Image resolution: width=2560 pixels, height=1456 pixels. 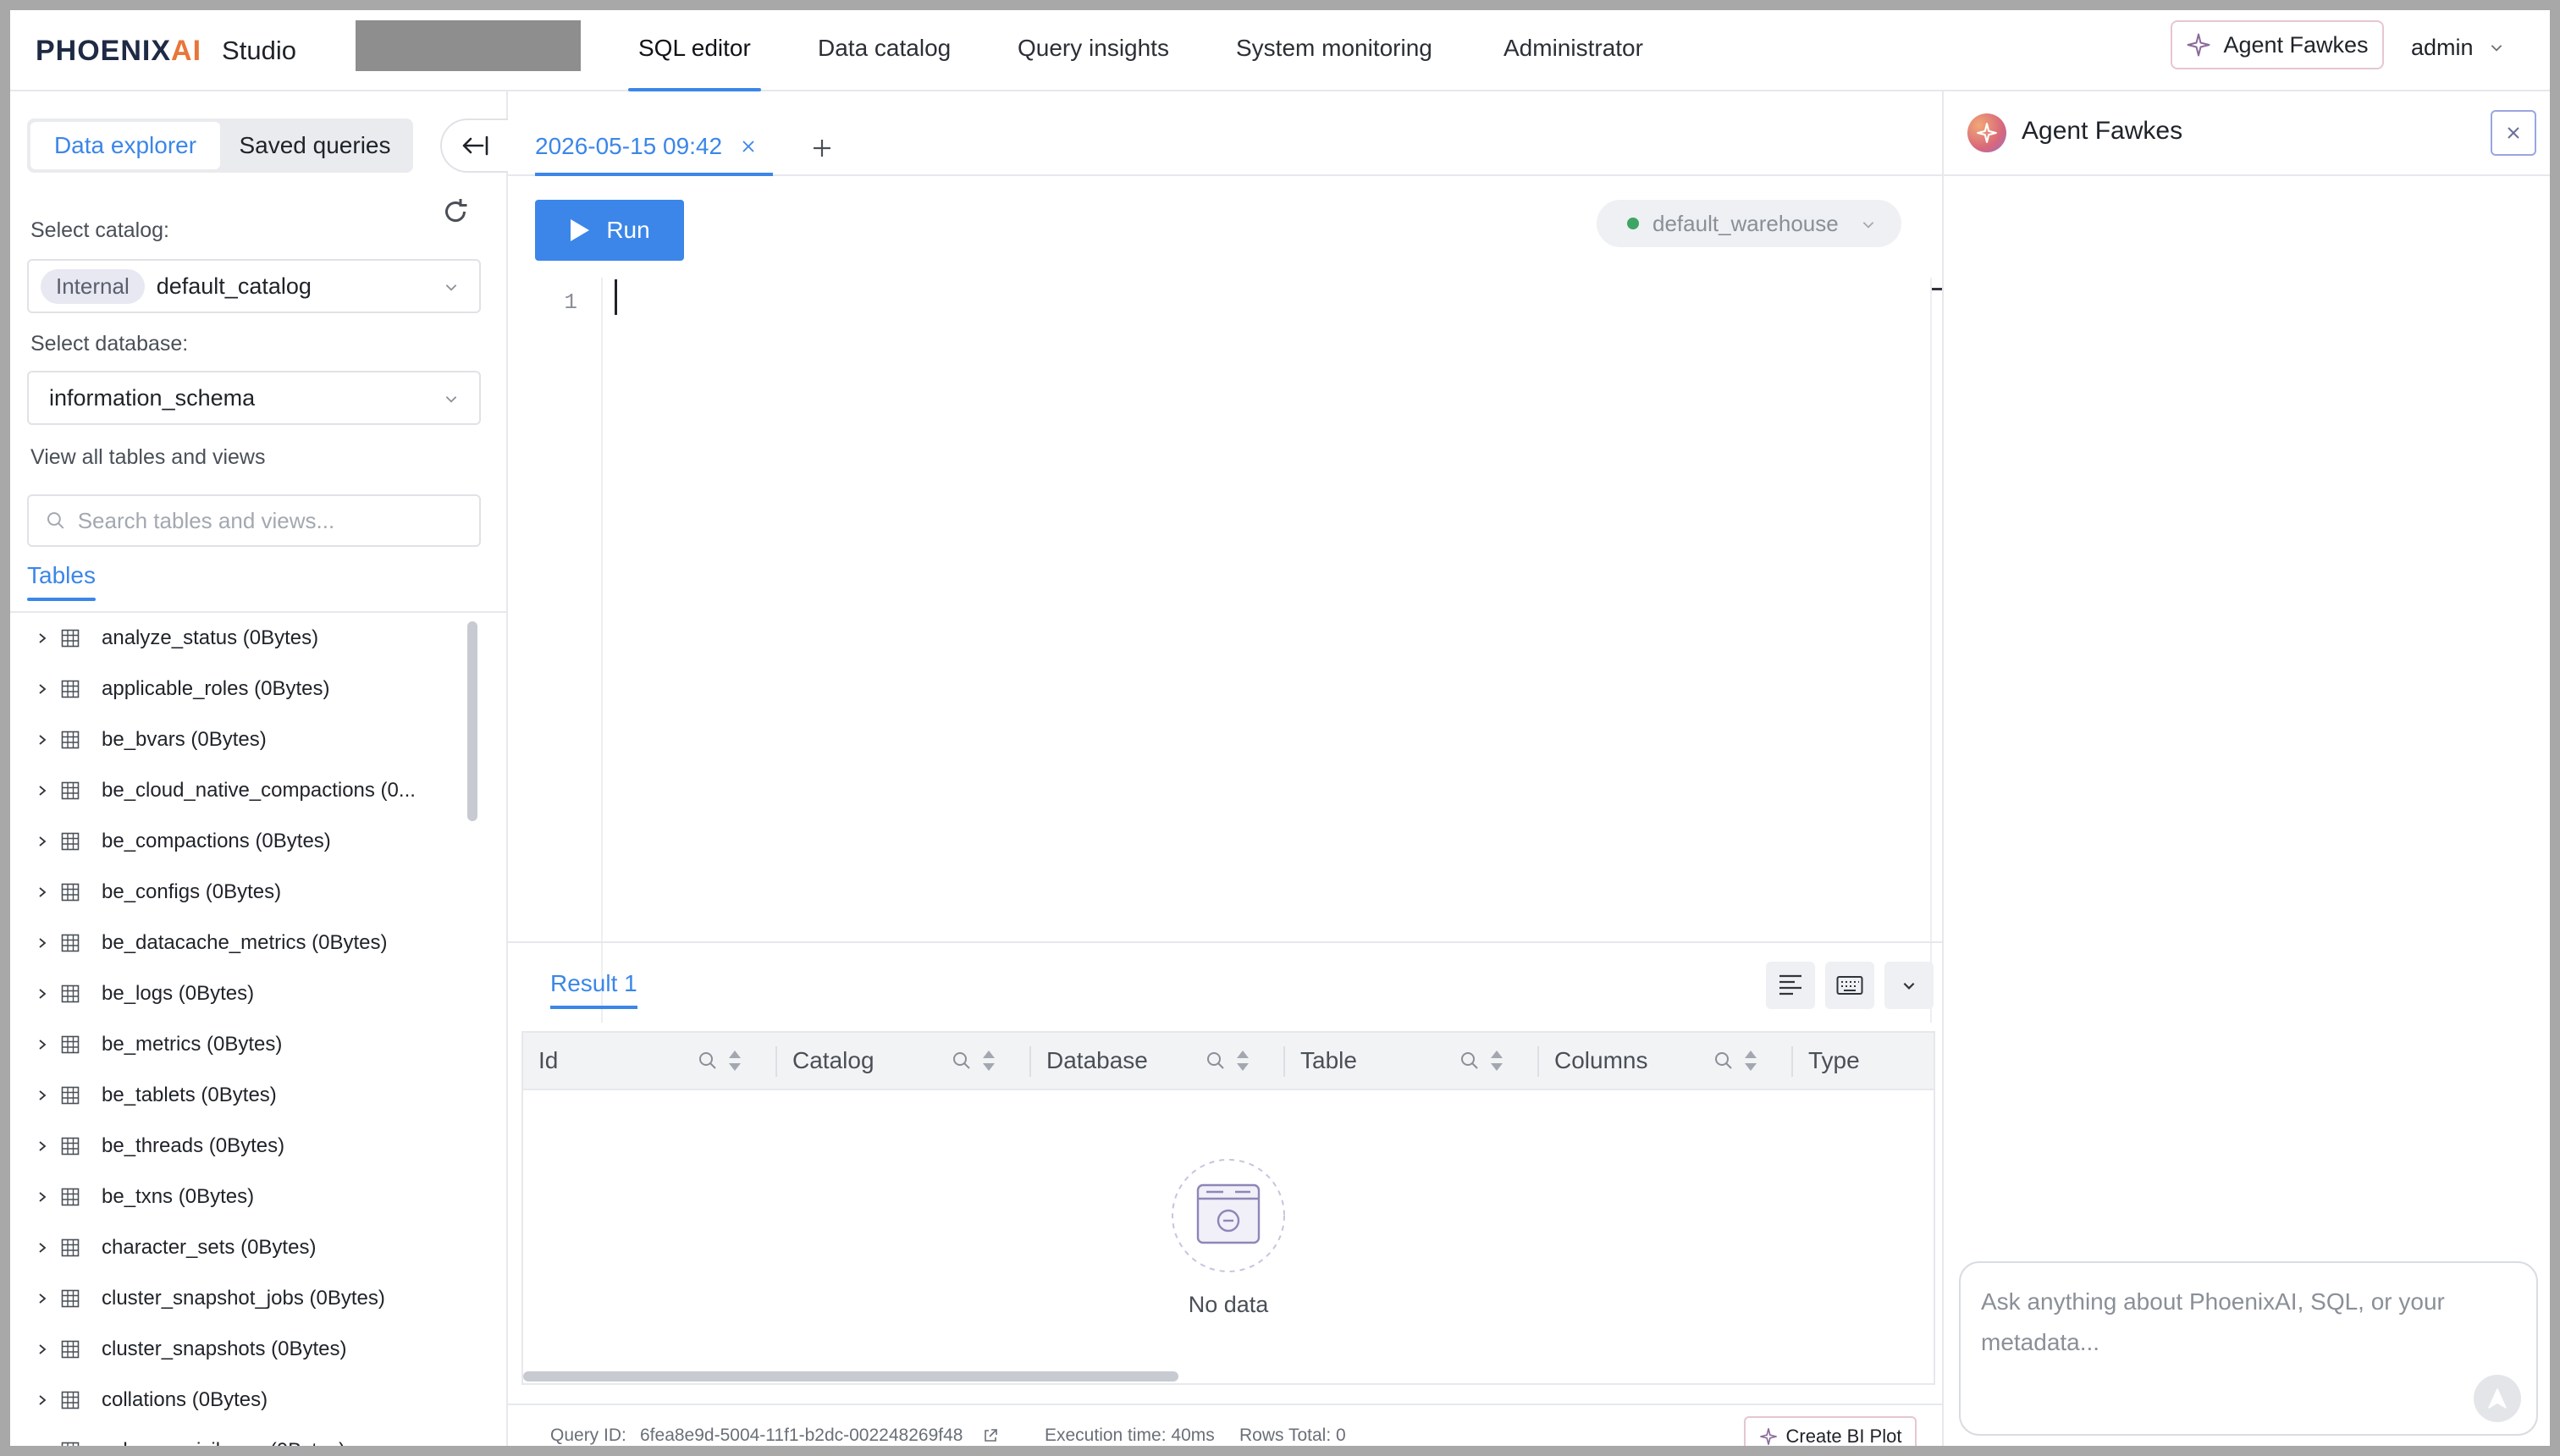 I want to click on user-name: admin, so click(x=2442, y=47).